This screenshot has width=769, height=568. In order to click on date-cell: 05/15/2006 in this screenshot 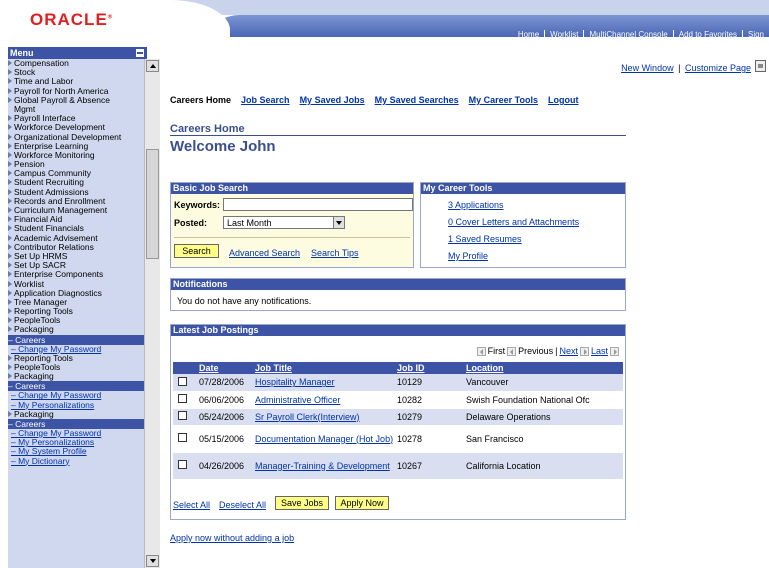, I will do `click(222, 438)`.